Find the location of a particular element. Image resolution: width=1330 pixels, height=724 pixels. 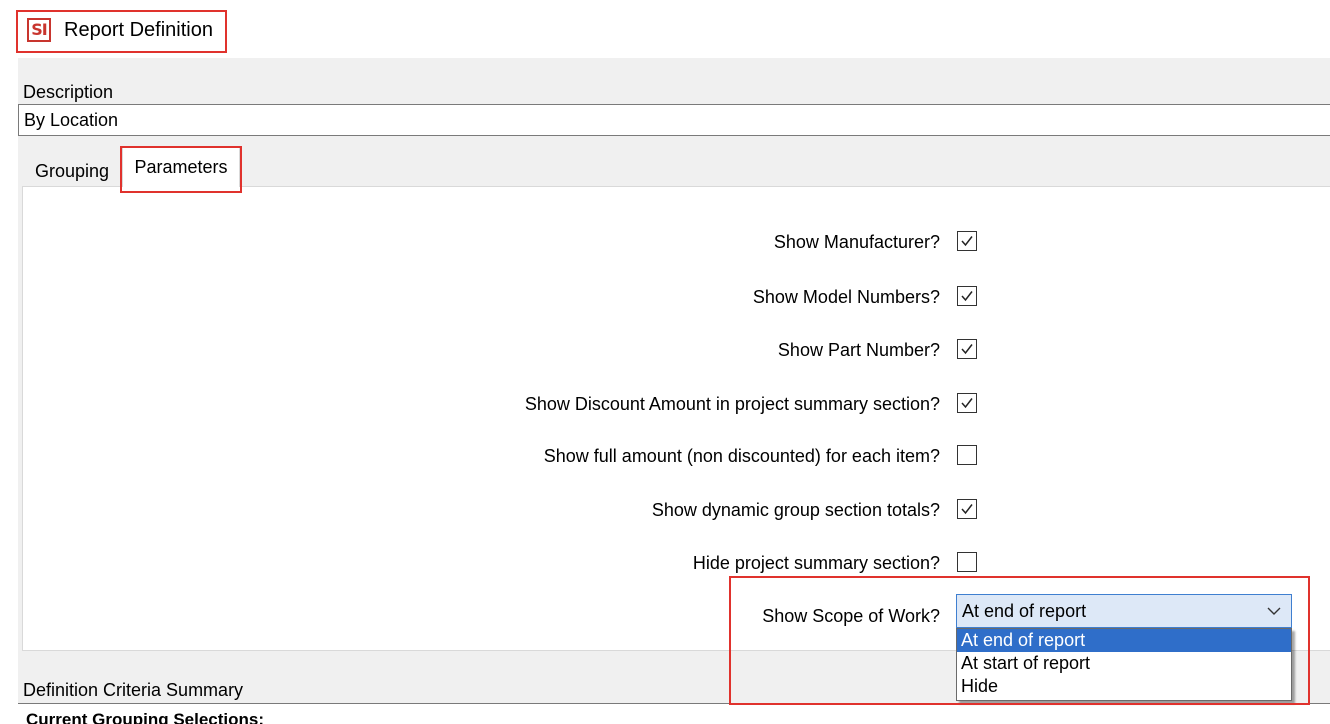

checkbox-show-manufacturer is located at coordinates (967, 241).